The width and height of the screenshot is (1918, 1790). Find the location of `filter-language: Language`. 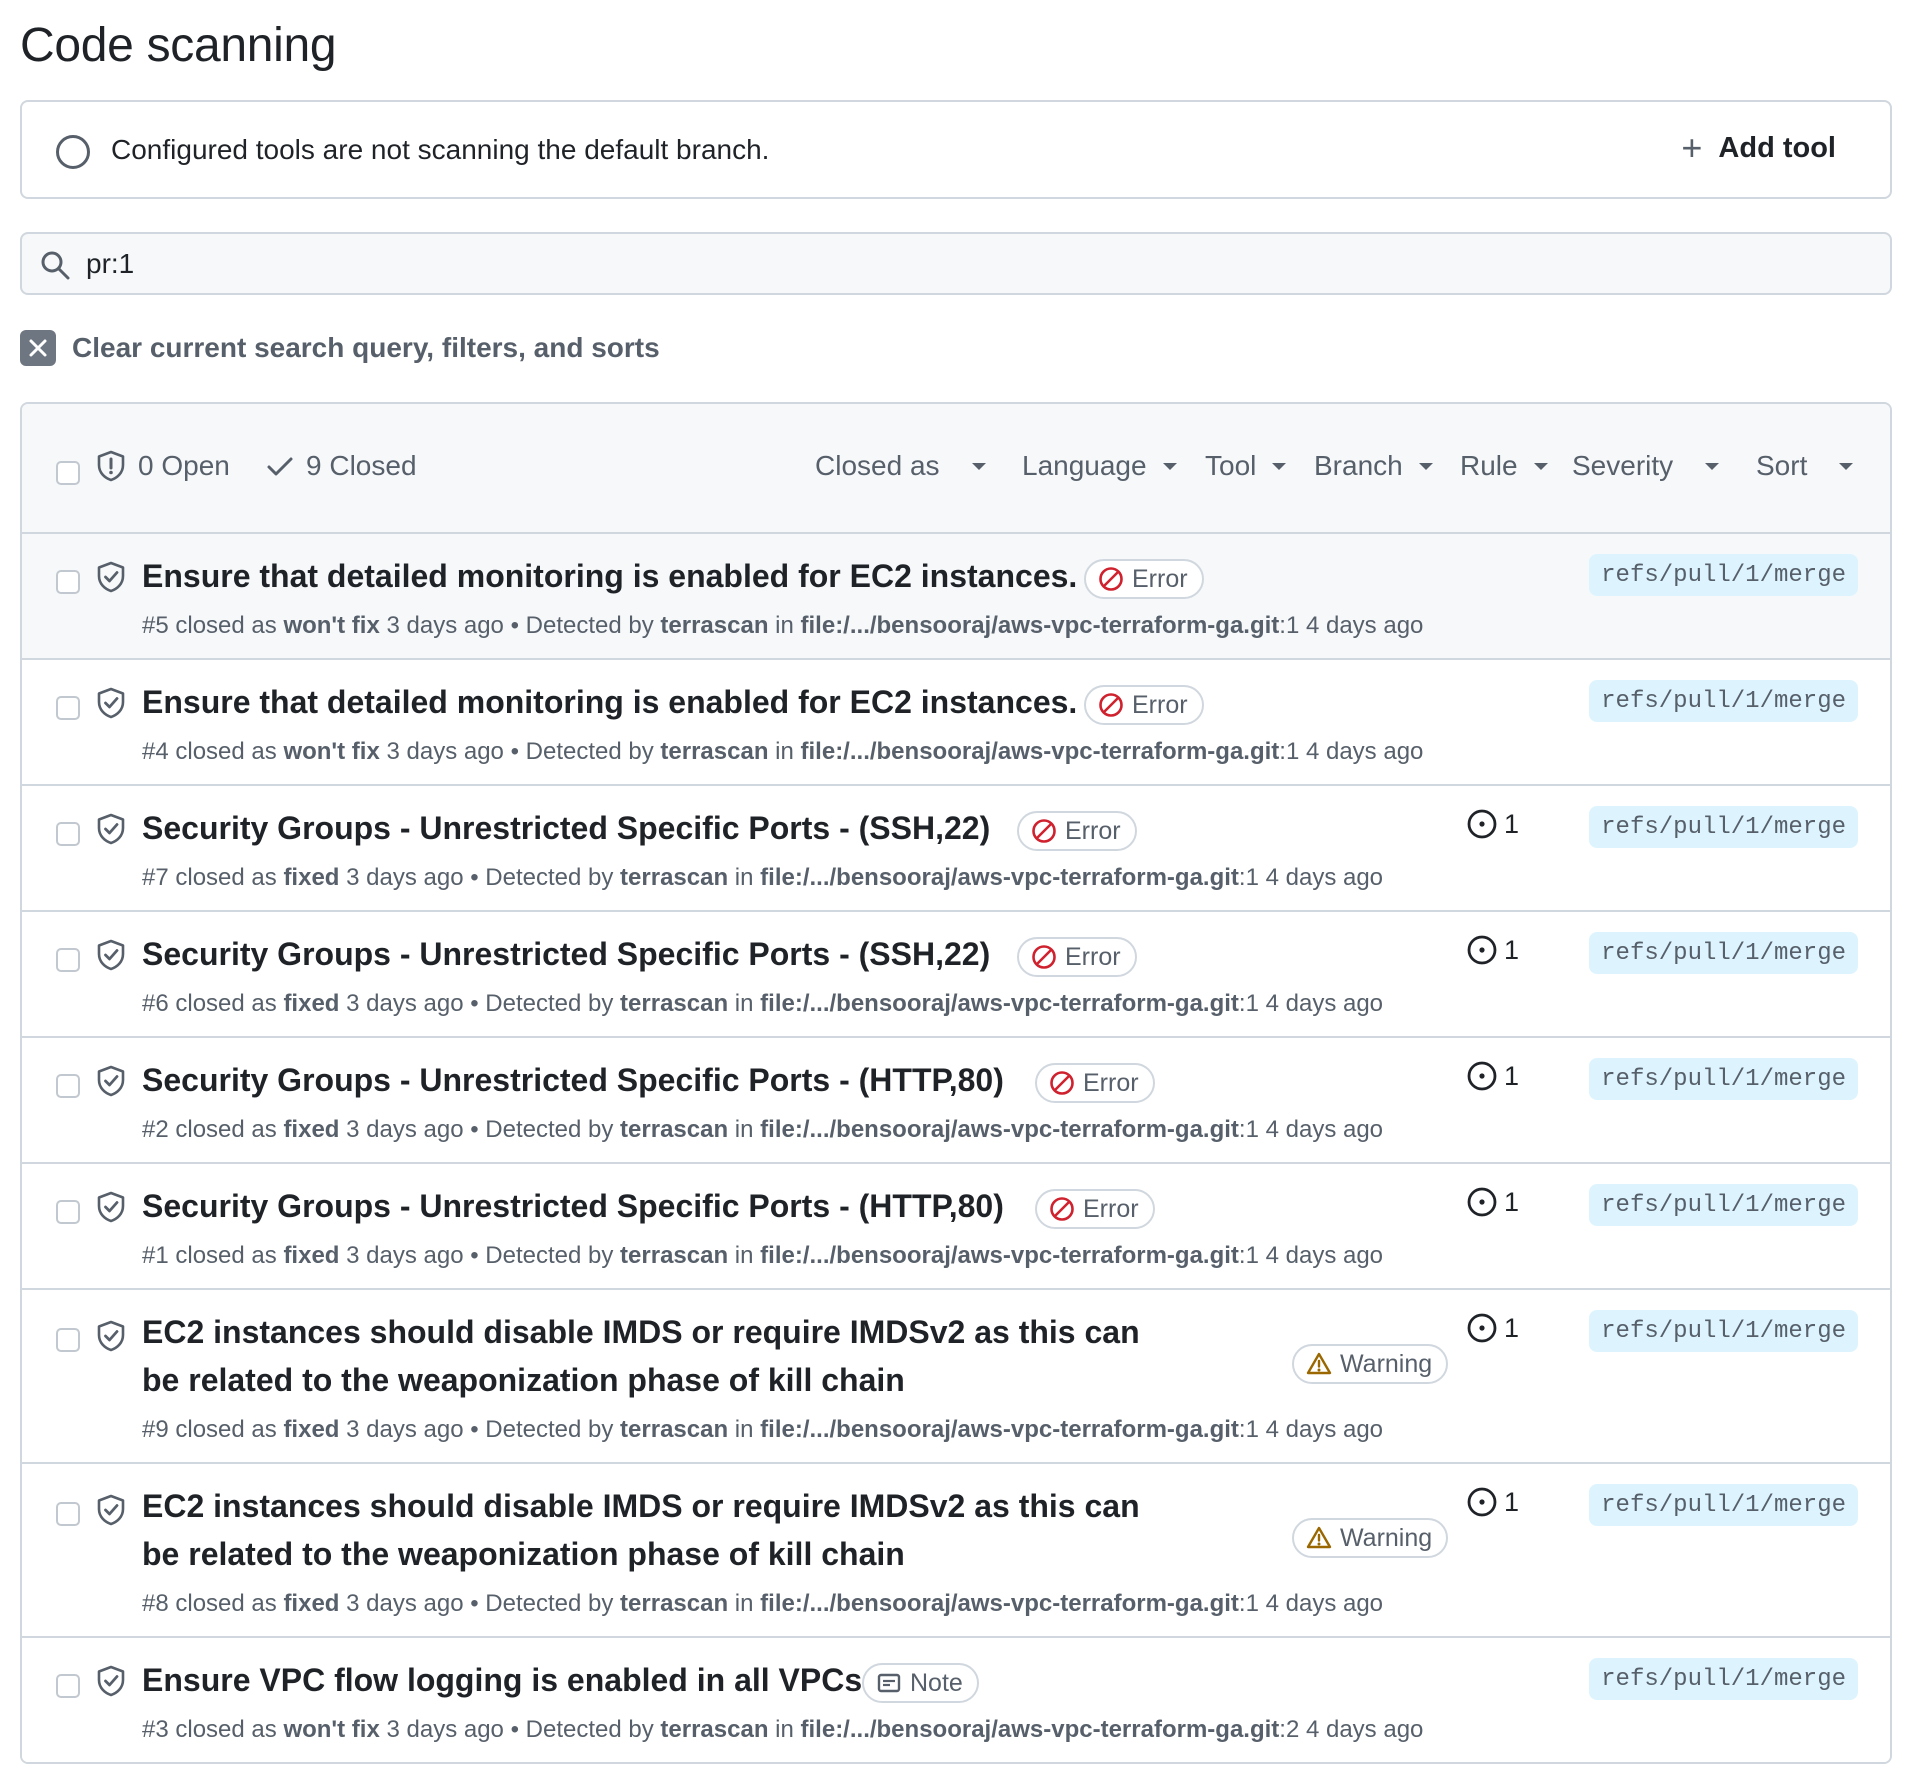

filter-language: Language is located at coordinates (1099, 466).